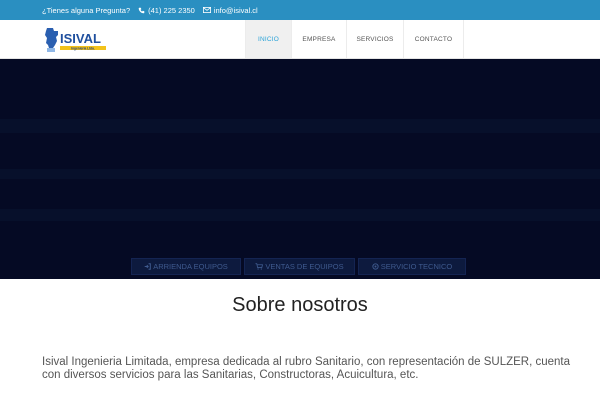 The height and width of the screenshot is (400, 600). I want to click on sign-in-icon, so click(147, 266).